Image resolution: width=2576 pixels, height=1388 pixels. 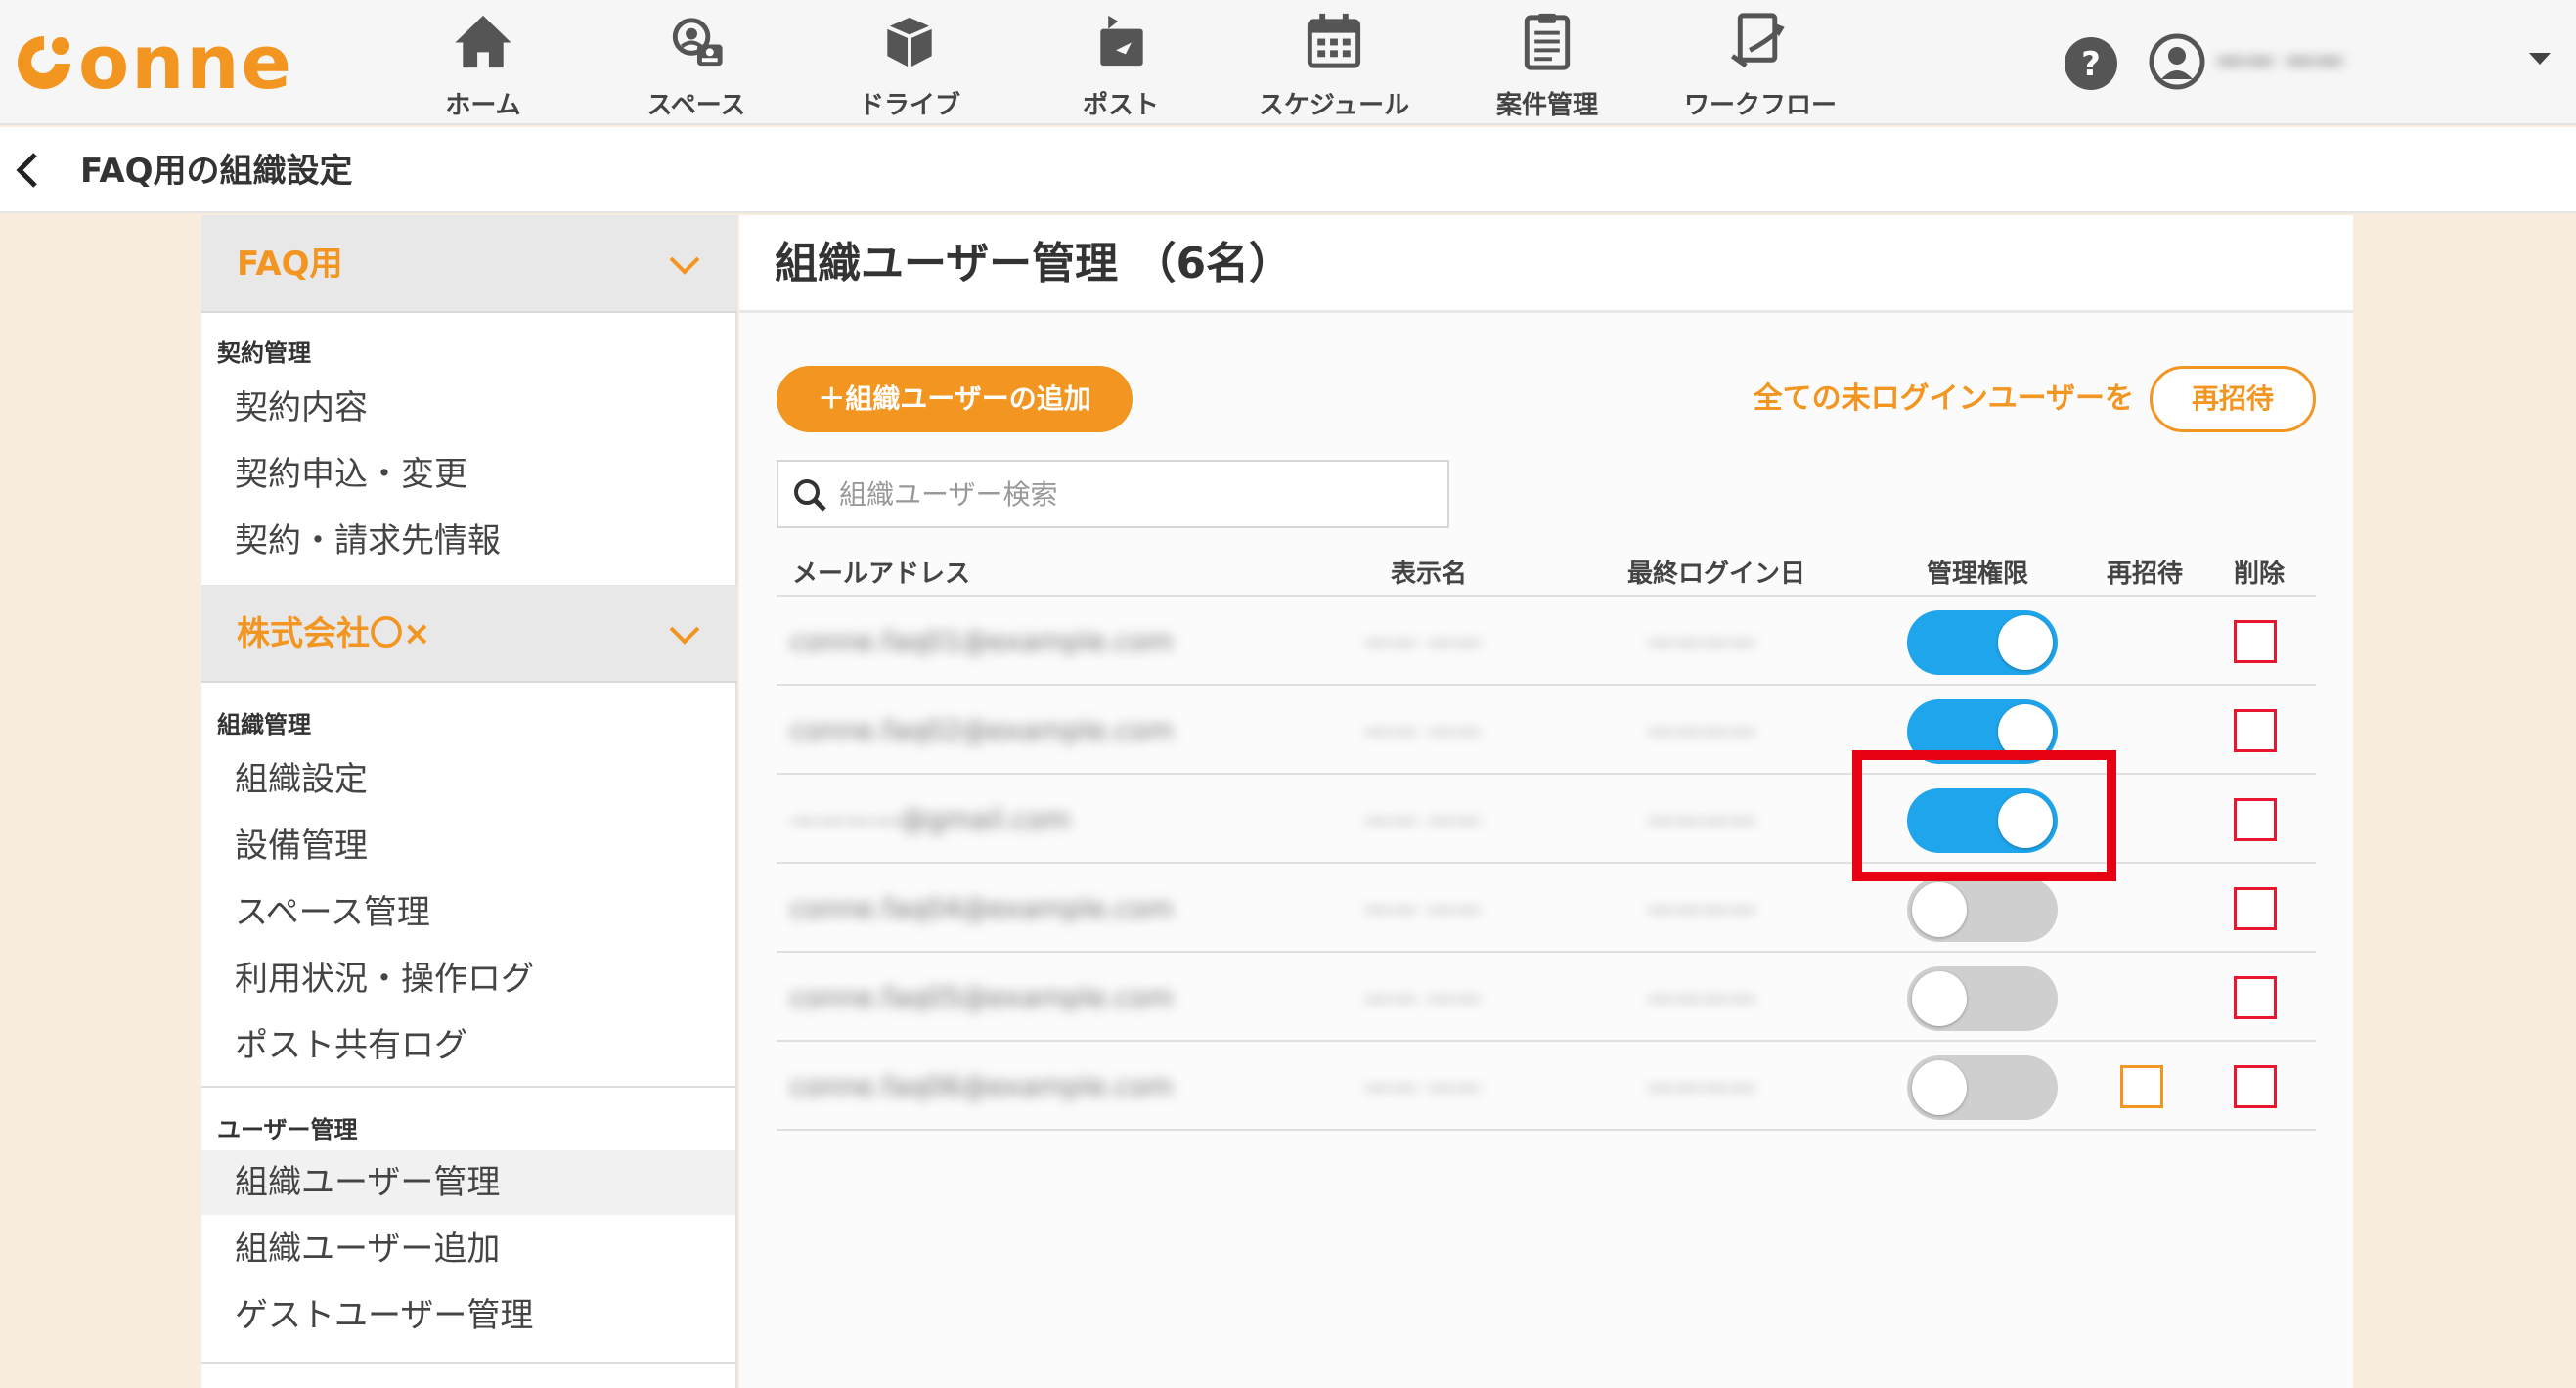 I want to click on cell-email: conne.faq01@example.com, so click(x=982, y=641).